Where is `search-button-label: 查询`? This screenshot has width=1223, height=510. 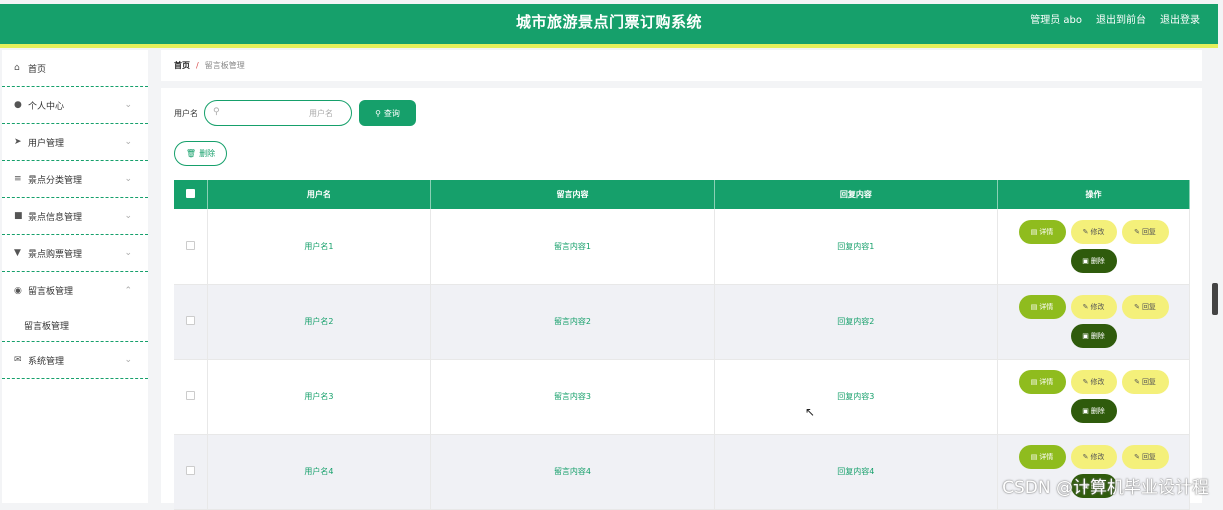
search-button-label: 查询 is located at coordinates (391, 113).